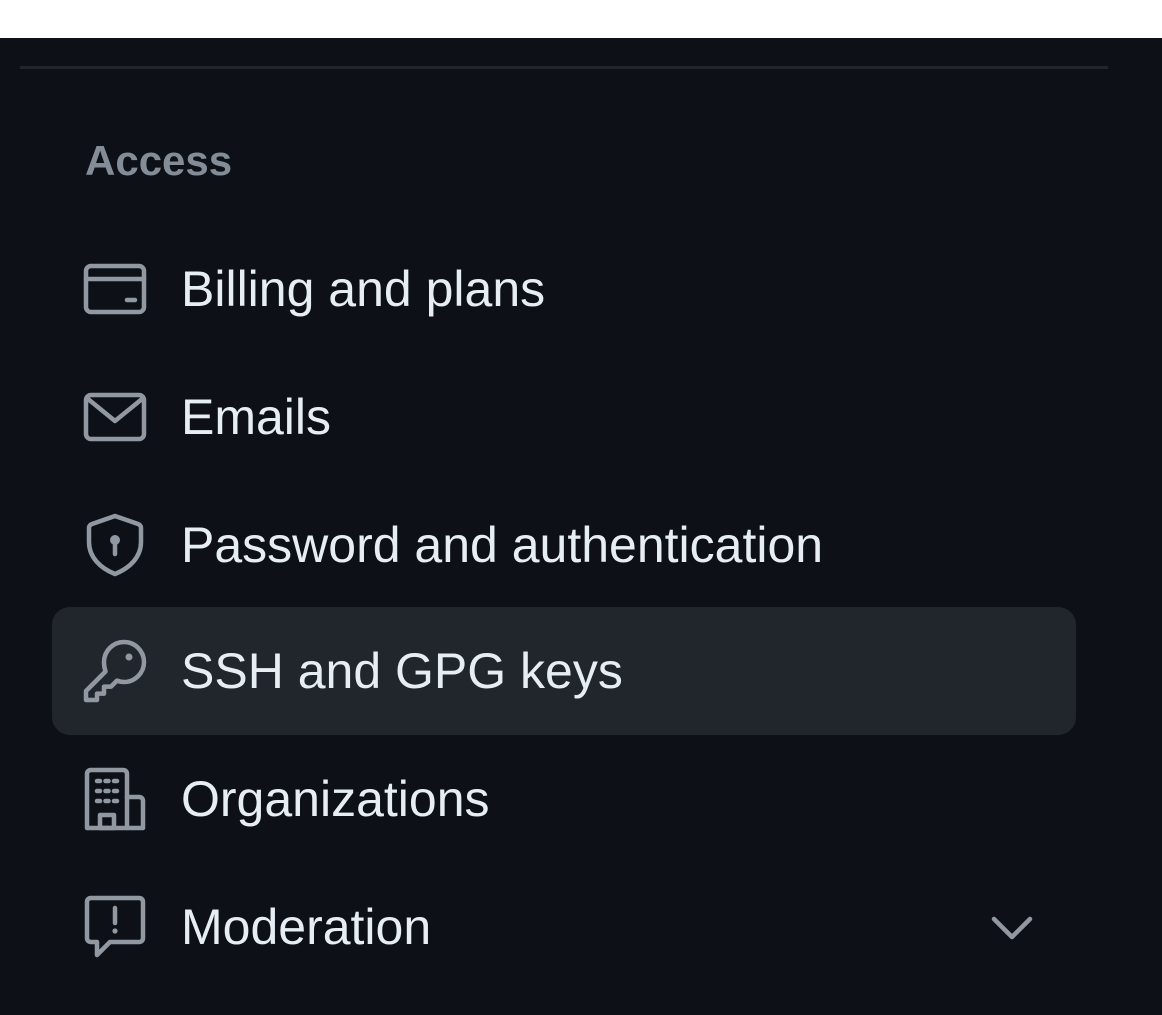 The height and width of the screenshot is (1015, 1162). I want to click on section-heading-access: Access, so click(159, 160).